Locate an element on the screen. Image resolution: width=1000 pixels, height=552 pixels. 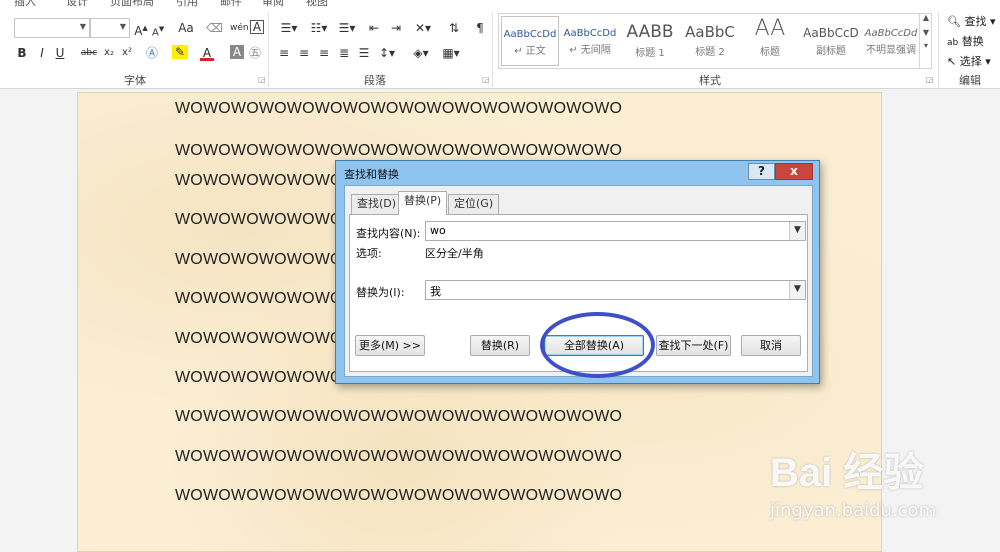
style-normal: AaBbCcDd ↵ 正文 is located at coordinates (530, 41).